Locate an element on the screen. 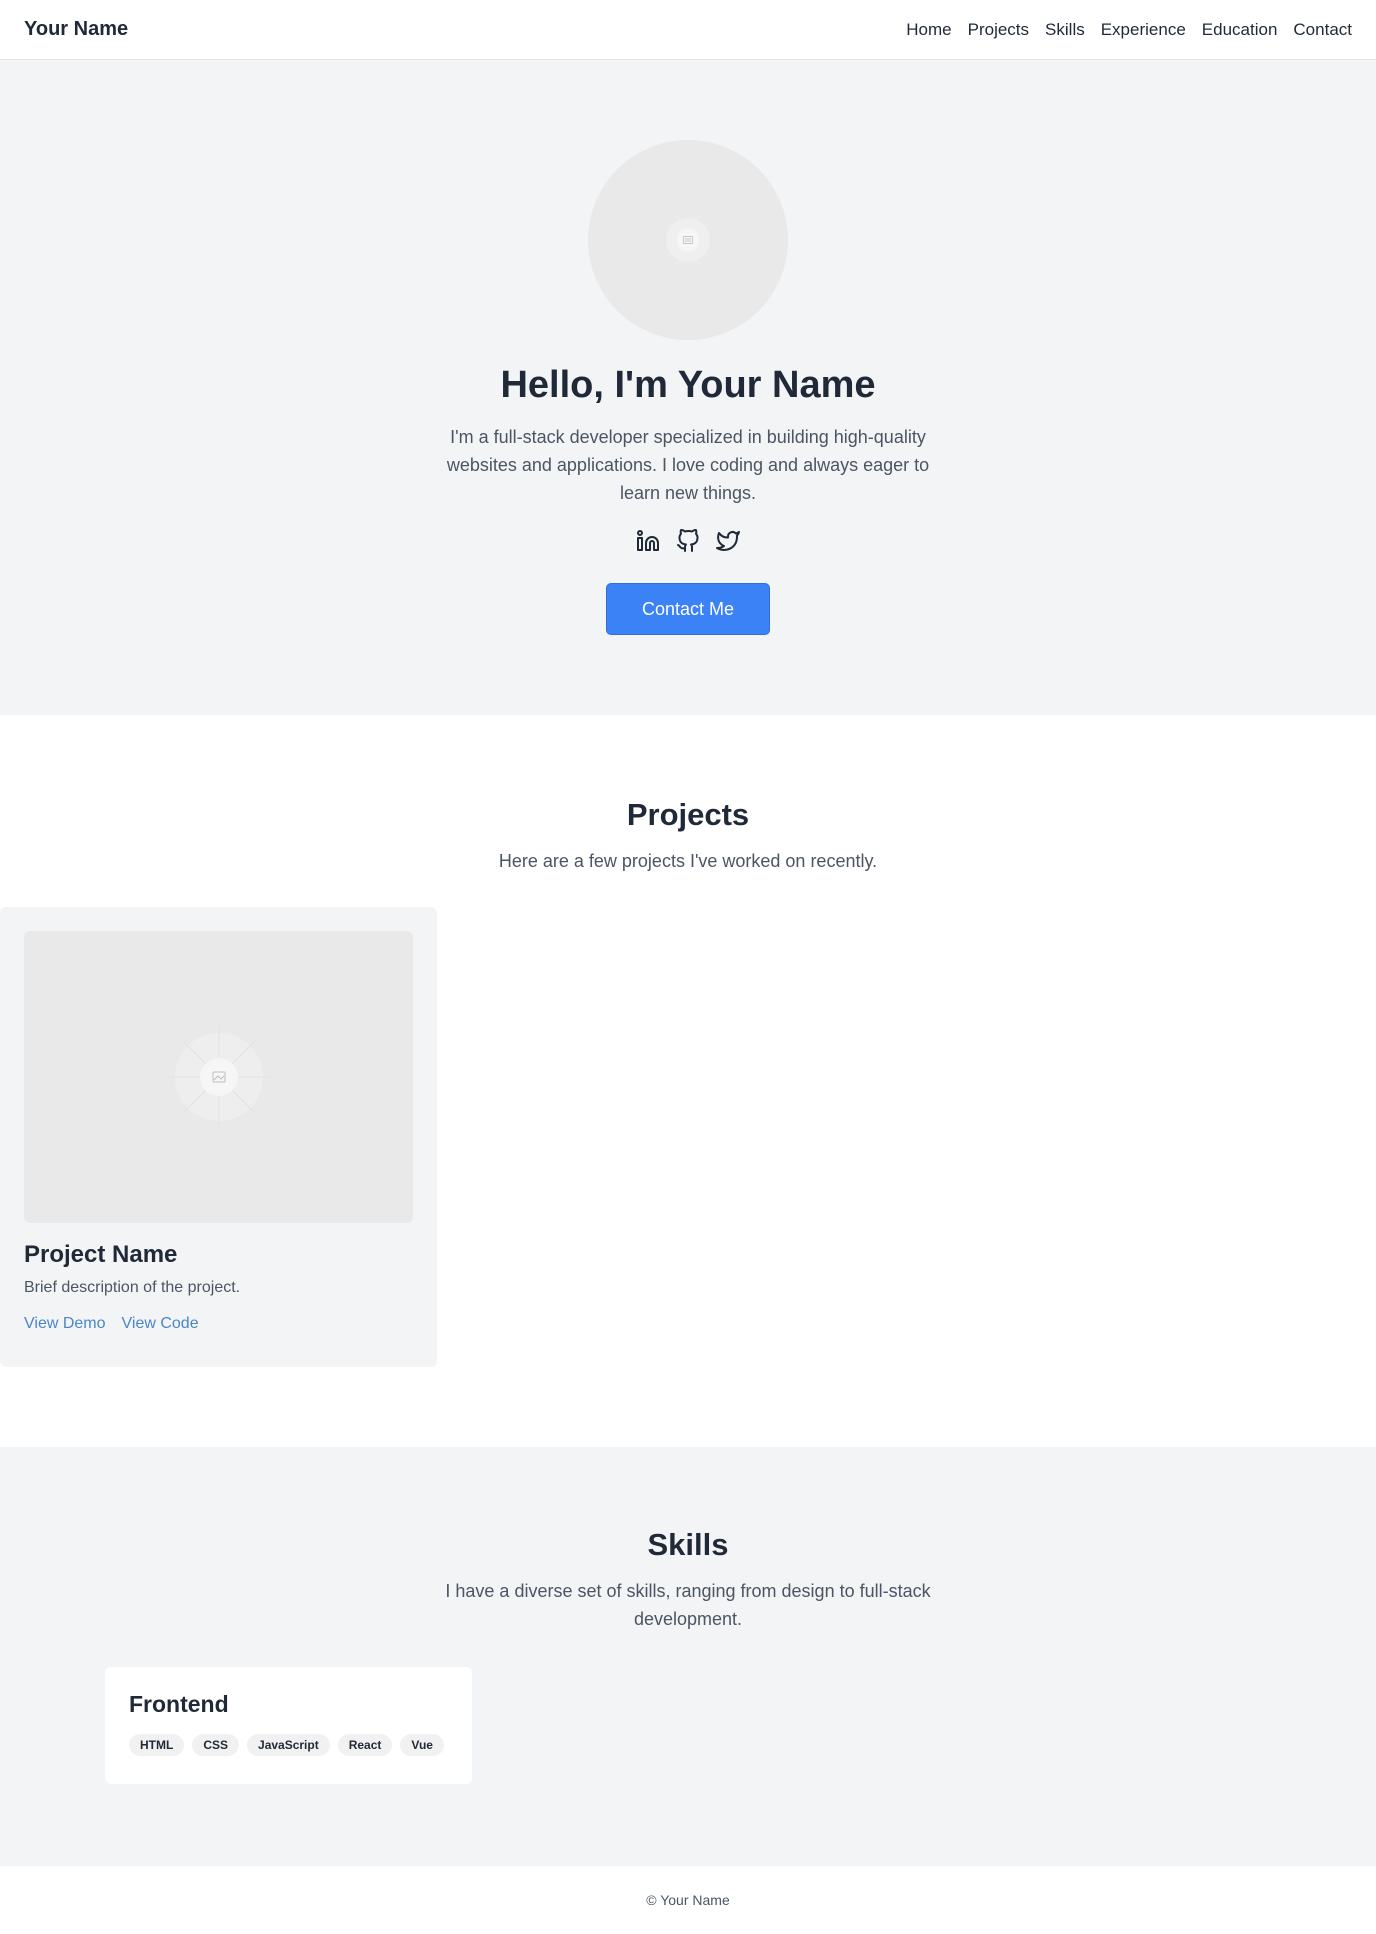 Image resolution: width=1376 pixels, height=1934 pixels. nav-link-projects: Projects is located at coordinates (998, 30).